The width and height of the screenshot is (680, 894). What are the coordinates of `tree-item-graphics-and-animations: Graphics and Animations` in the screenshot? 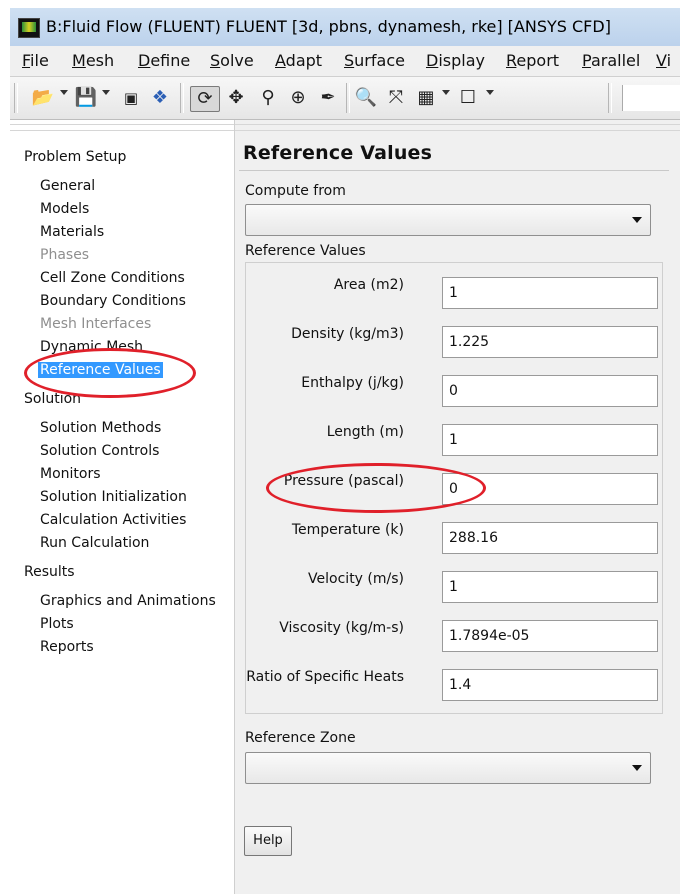 It's located at (128, 601).